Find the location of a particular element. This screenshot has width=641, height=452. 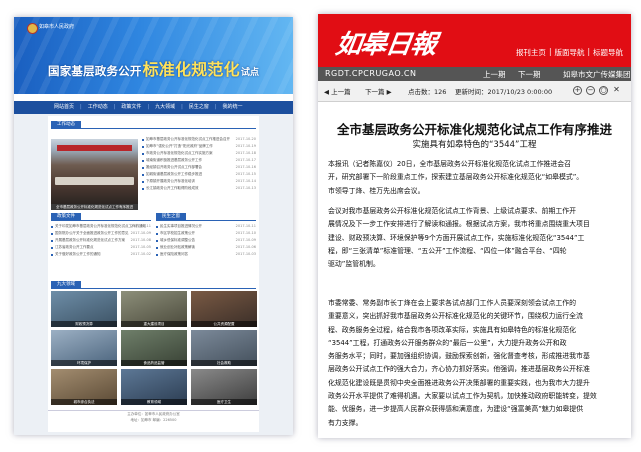

newspaper-logo: 如皋日報 is located at coordinates (385, 42).